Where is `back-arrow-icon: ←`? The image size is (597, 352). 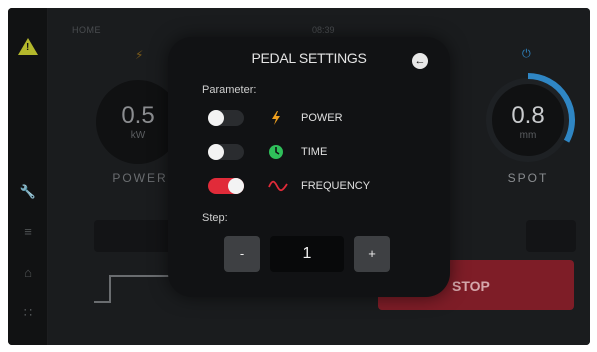 back-arrow-icon: ← is located at coordinates (420, 61).